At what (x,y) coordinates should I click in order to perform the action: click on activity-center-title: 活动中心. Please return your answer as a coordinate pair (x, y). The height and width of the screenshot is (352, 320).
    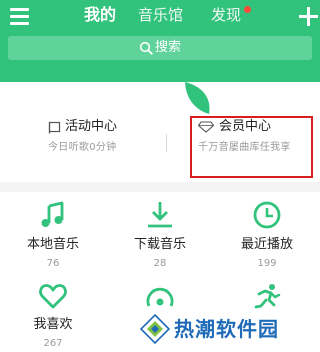
    Looking at the image, I should click on (118, 127).